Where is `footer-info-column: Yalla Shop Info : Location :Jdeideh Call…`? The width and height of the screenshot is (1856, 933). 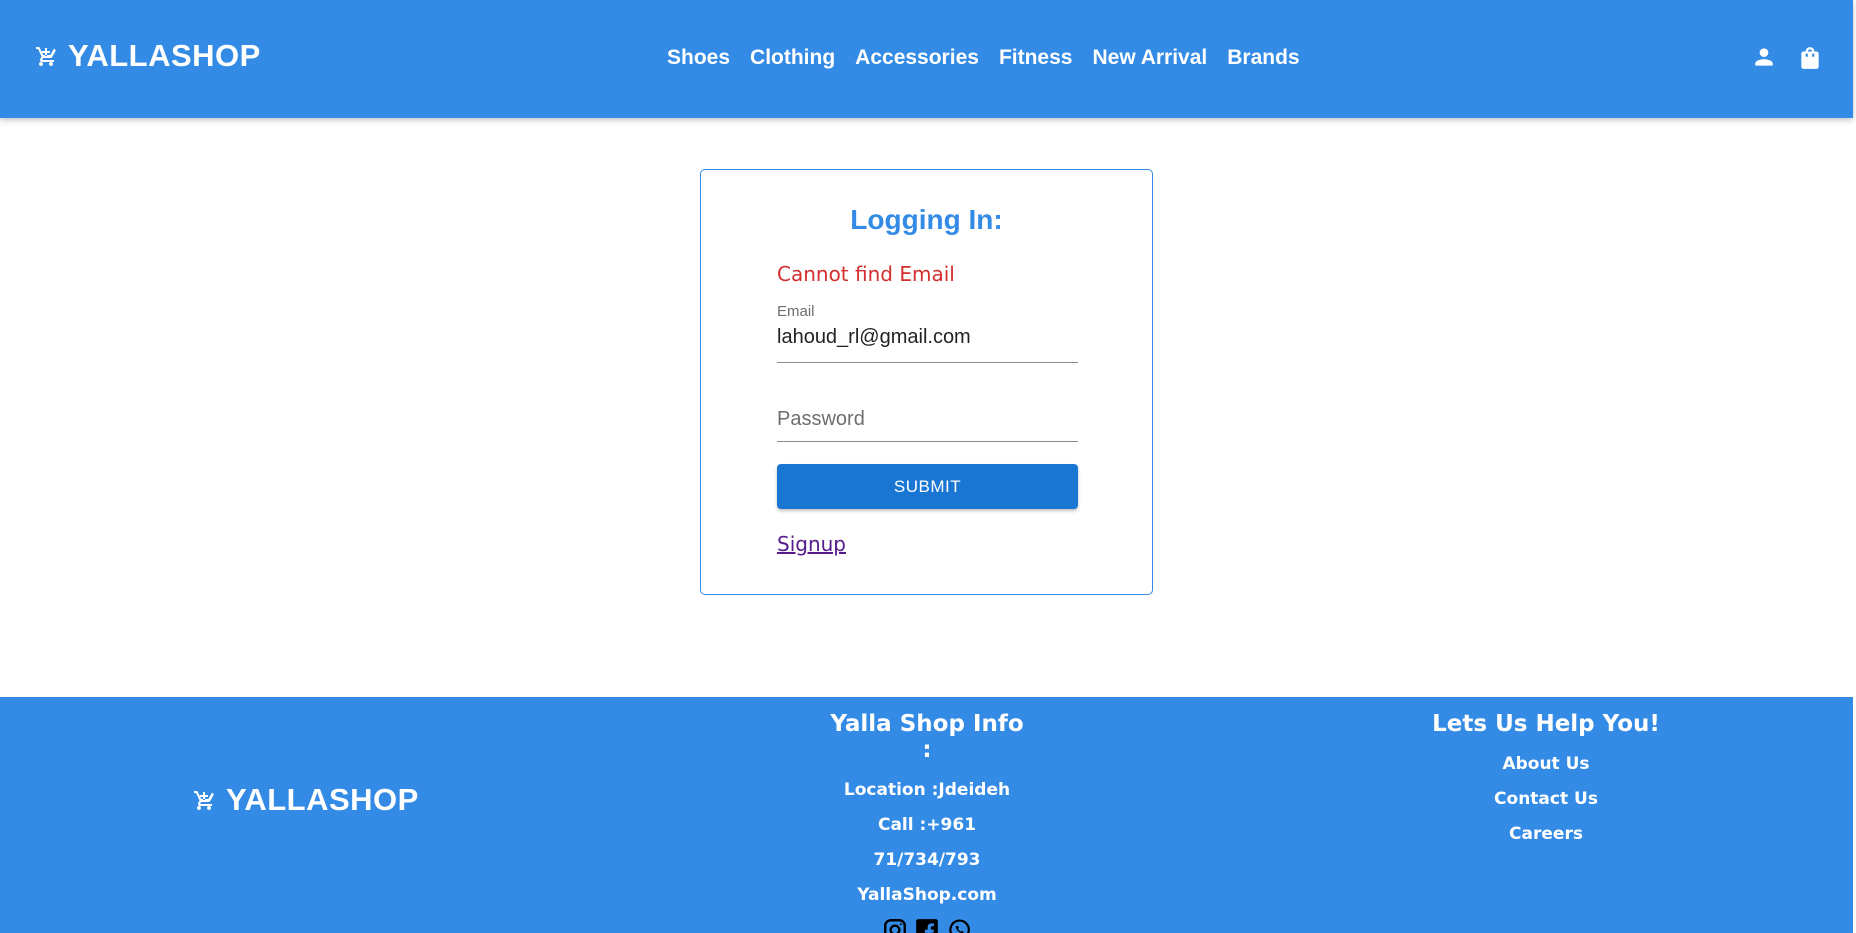 footer-info-column: Yalla Shop Info : Location :Jdeideh Call… is located at coordinates (927, 822).